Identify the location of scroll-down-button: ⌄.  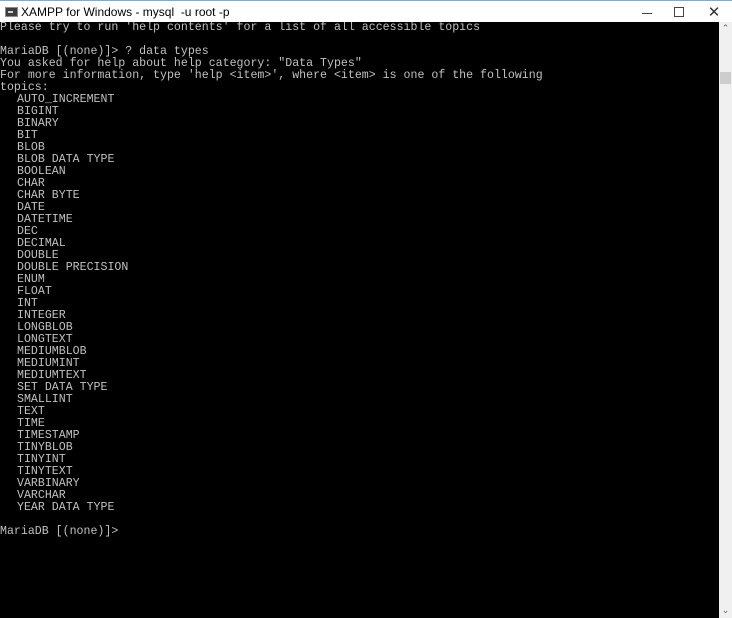
(725, 611).